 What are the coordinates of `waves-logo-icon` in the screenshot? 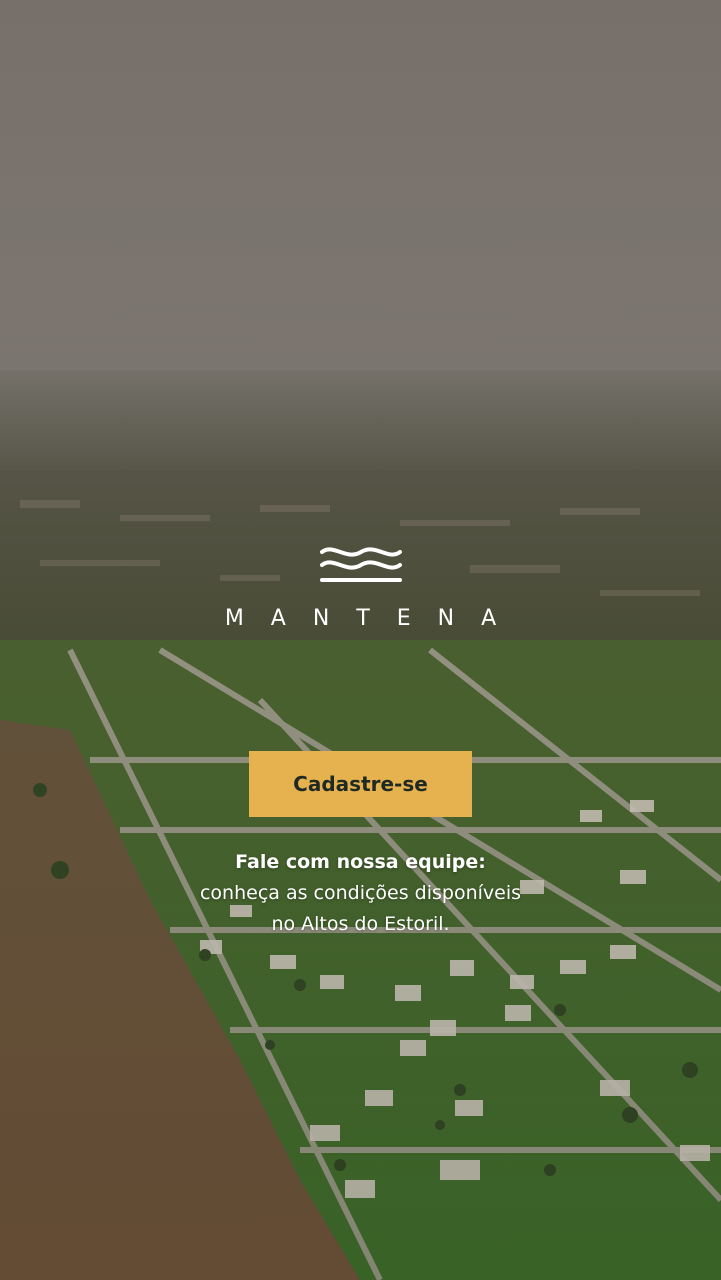 It's located at (361, 564).